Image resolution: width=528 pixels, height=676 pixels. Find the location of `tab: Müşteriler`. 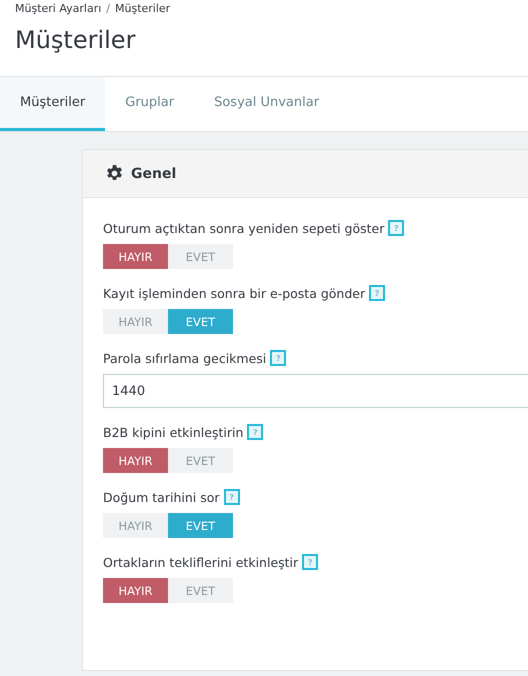

tab: Müşteriler is located at coordinates (53, 104).